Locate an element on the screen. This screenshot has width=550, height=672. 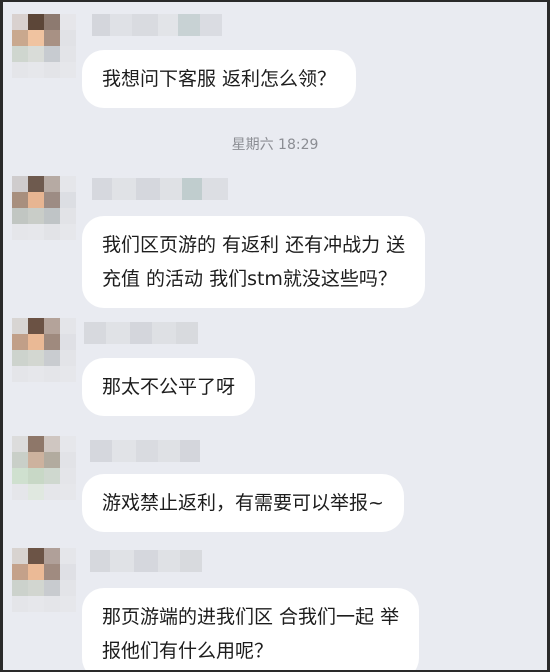
message-text: 报他们有什么用呢？ is located at coordinates (188, 651).